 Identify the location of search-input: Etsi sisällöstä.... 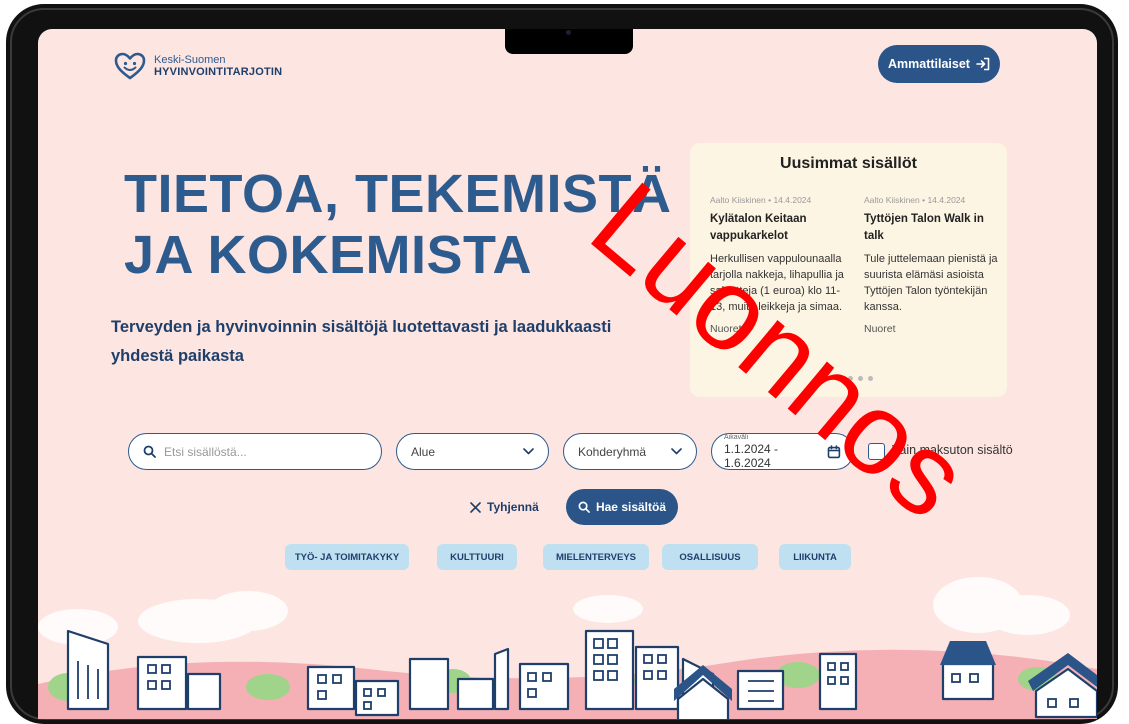
(255, 451).